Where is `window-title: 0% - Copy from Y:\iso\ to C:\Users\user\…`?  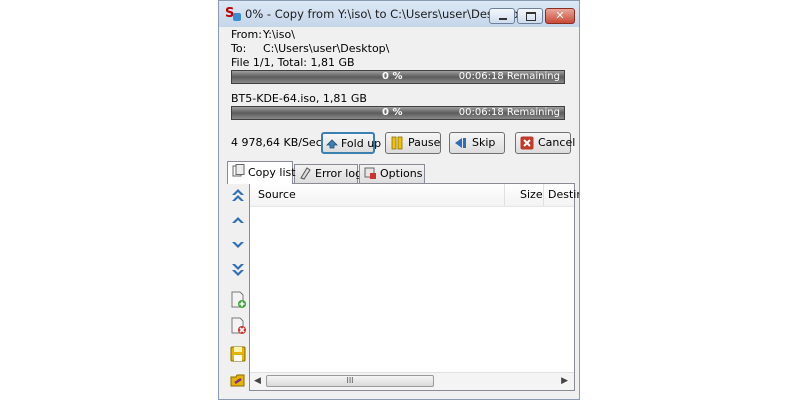 window-title: 0% - Copy from Y:\iso\ to C:\Users\user\… is located at coordinates (384, 14).